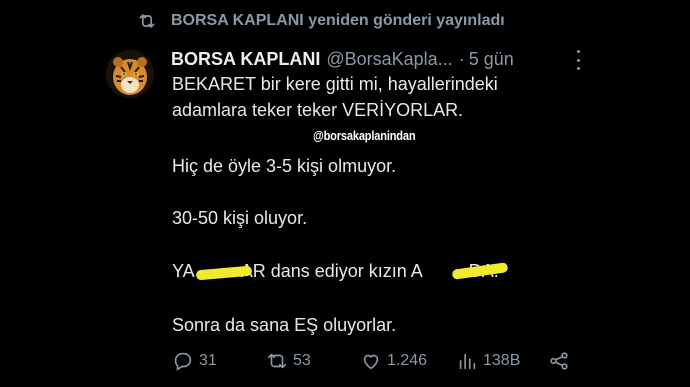 The image size is (690, 387). I want to click on share-button, so click(559, 361).